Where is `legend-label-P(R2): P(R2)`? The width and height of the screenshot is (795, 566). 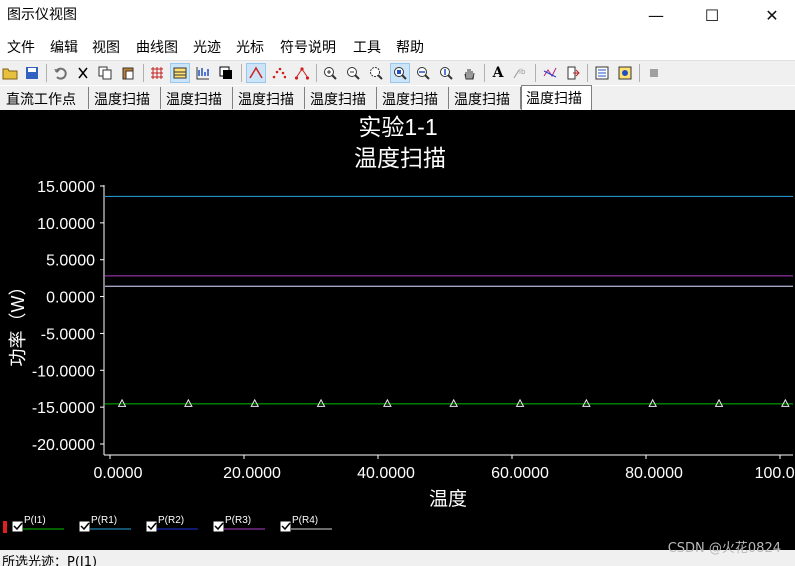
legend-label-P(R2): P(R2) is located at coordinates (171, 520).